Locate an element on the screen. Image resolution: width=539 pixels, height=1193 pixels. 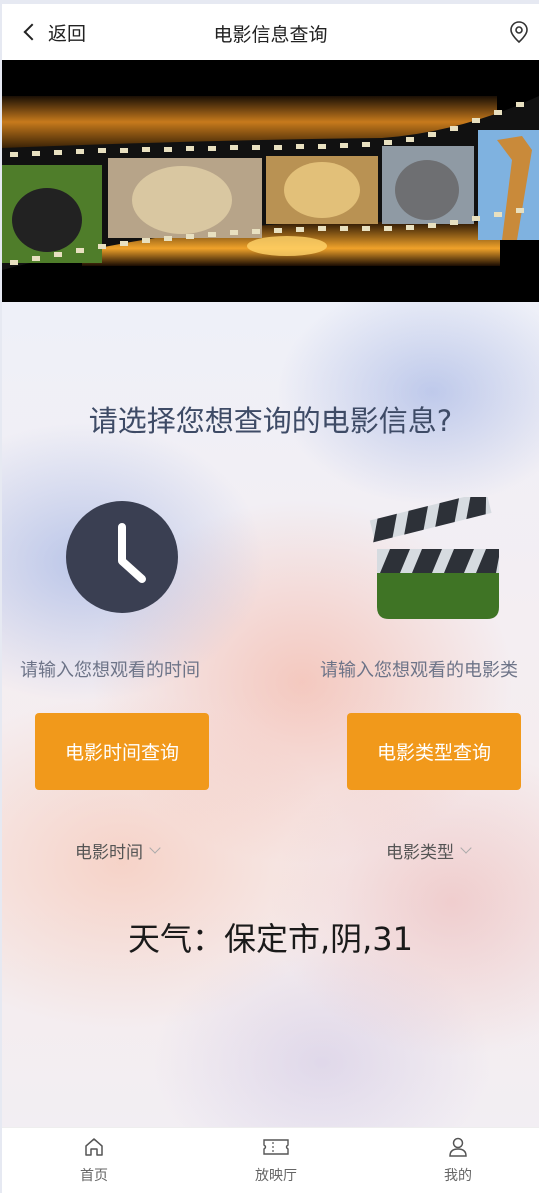
movie-time-select: 电影时间 is located at coordinates (118, 850).